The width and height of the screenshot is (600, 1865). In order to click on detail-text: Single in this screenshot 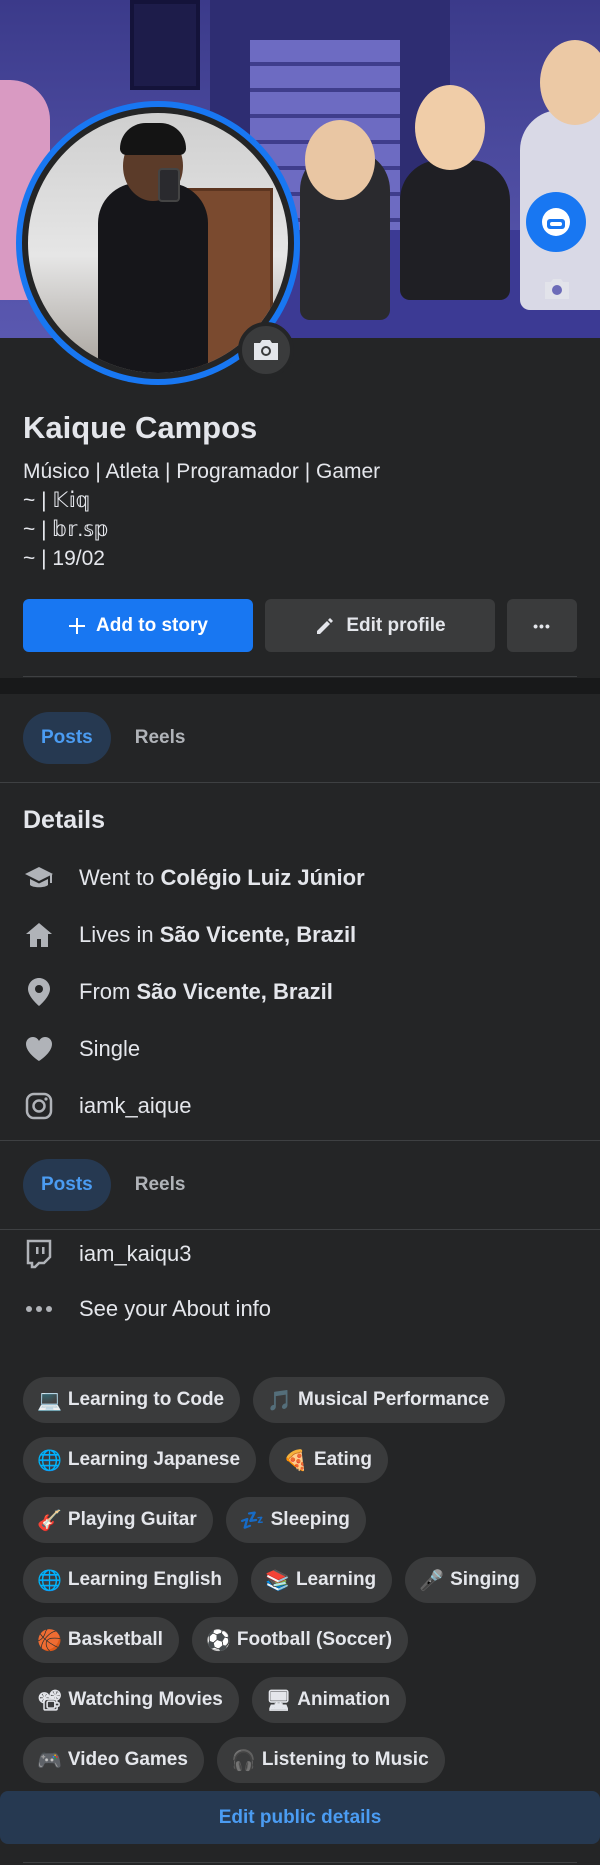, I will do `click(110, 1048)`.